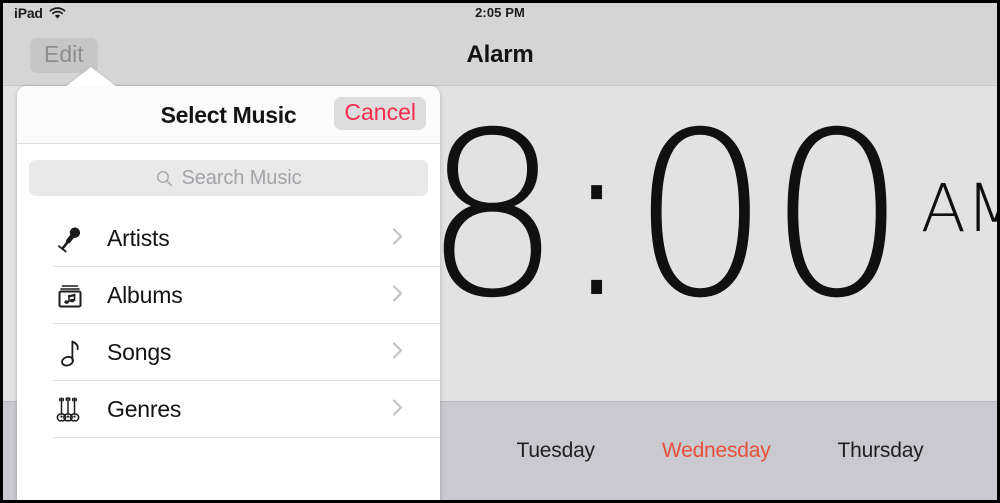 This screenshot has width=1000, height=503. I want to click on popover-arrow, so click(91, 77).